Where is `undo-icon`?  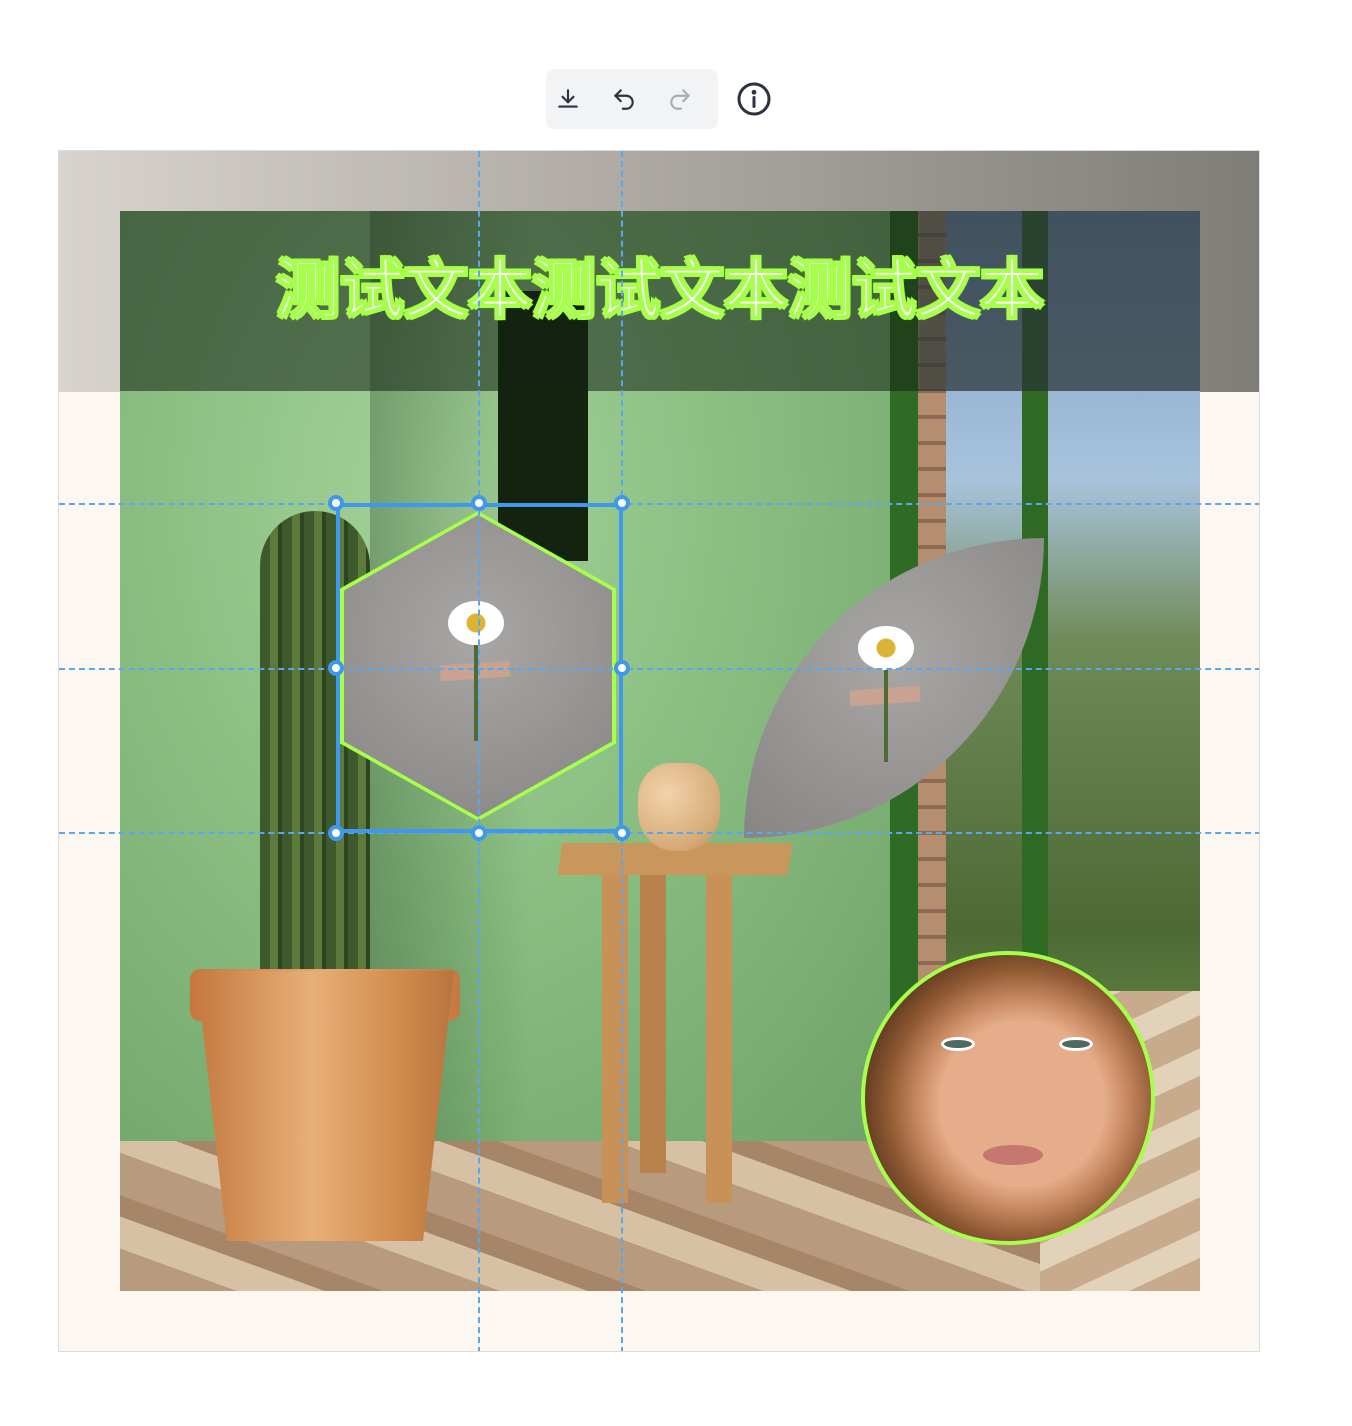
undo-icon is located at coordinates (624, 99).